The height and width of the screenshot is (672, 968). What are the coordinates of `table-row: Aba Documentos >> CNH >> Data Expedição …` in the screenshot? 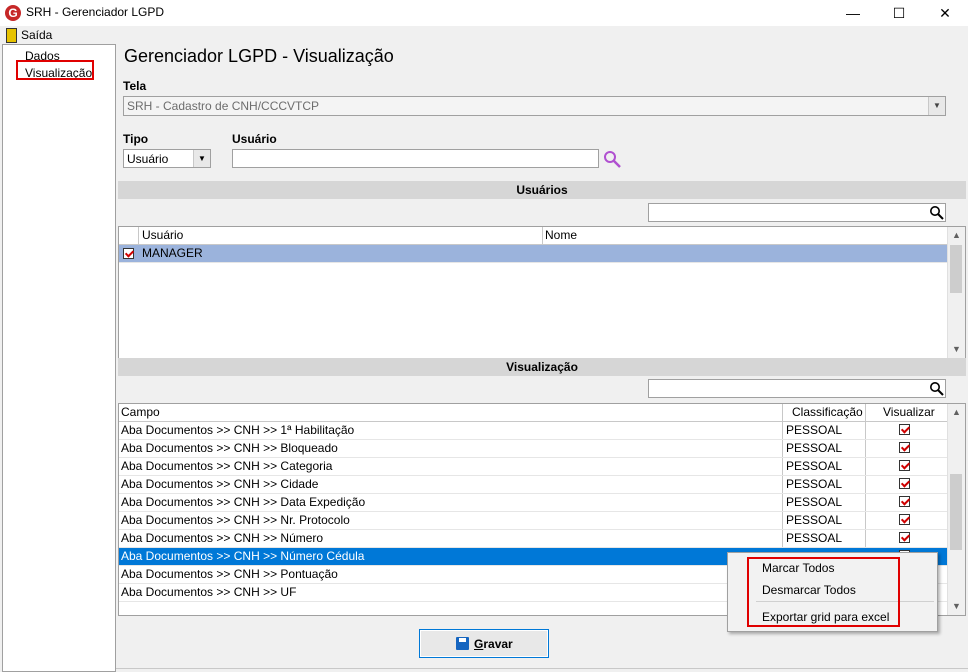 It's located at (533, 503).